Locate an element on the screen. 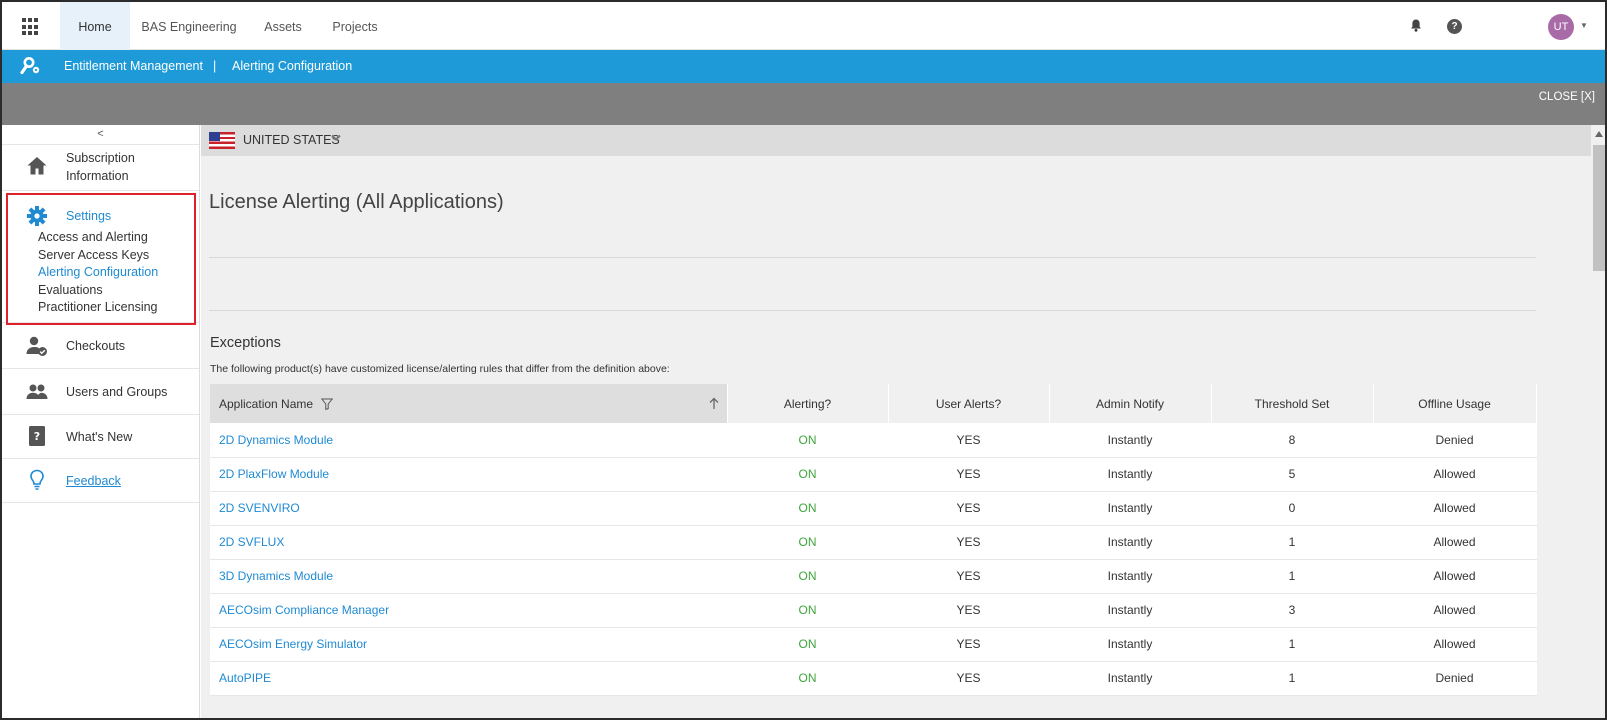 This screenshot has height=720, width=1607. bell-icon is located at coordinates (1416, 25).